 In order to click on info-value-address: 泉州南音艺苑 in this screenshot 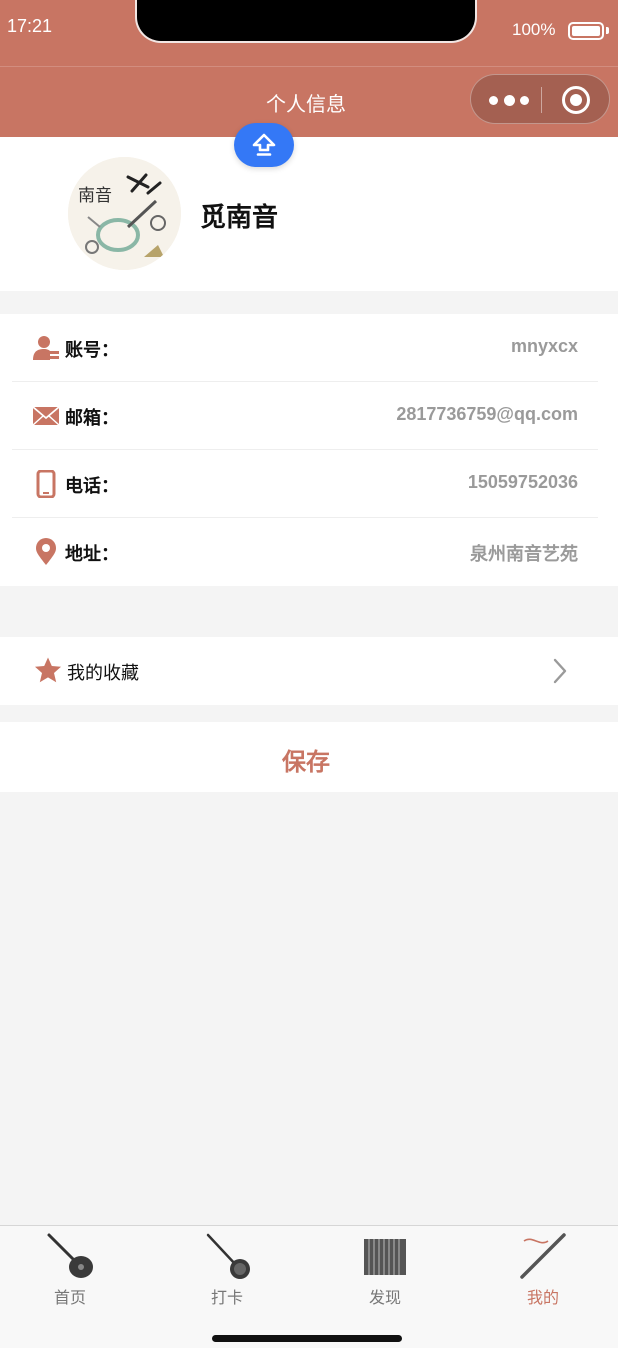, I will do `click(524, 554)`.